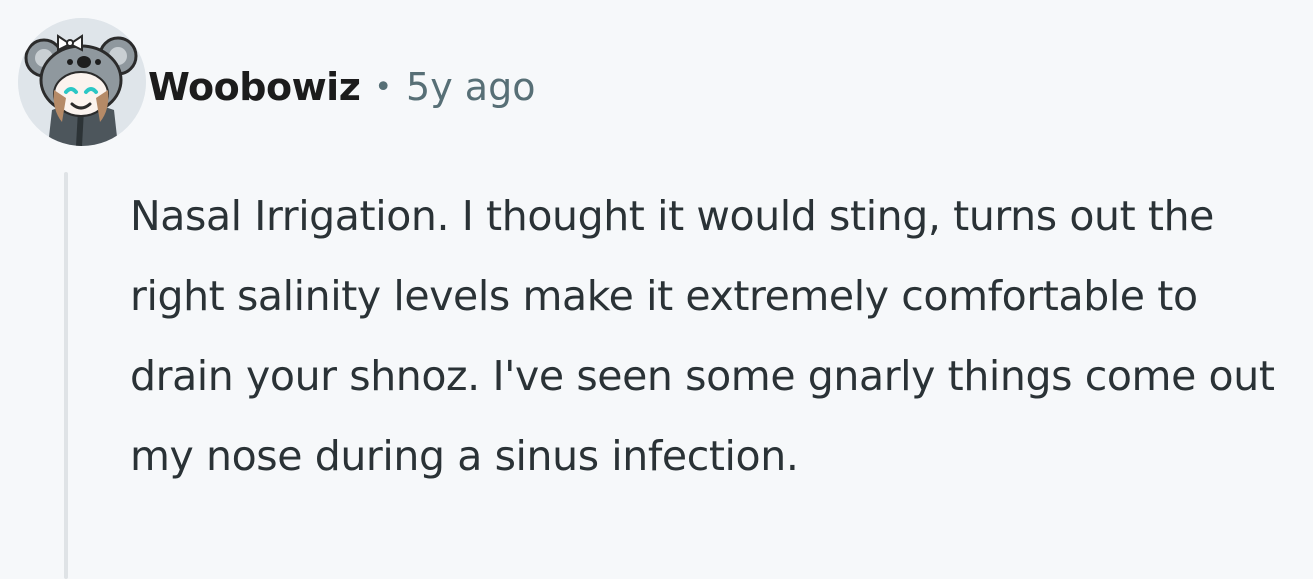  Describe the element at coordinates (254, 87) in the screenshot. I see `username-link: Woobowiz` at that location.